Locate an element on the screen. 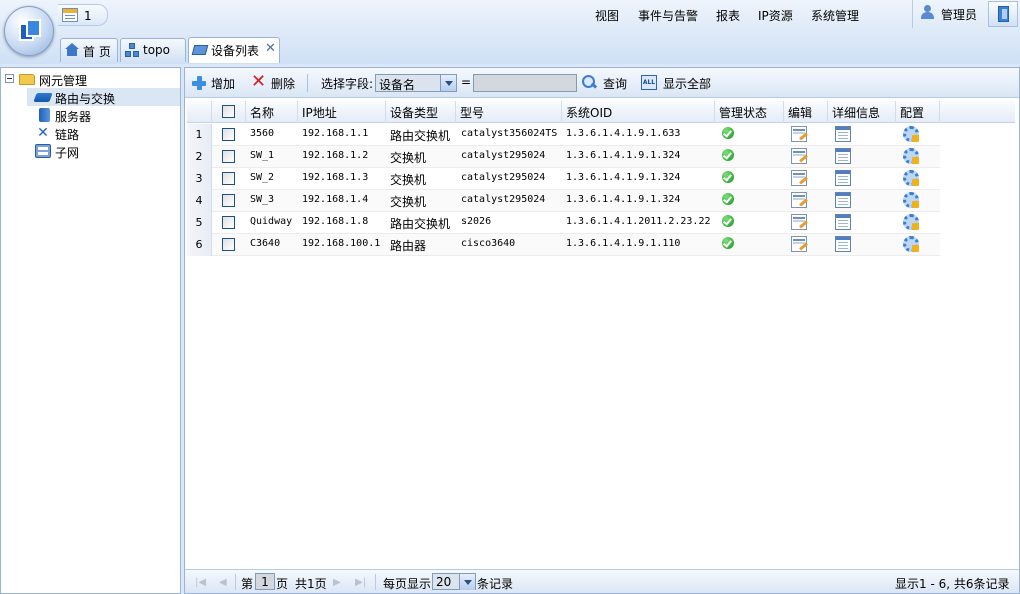 The height and width of the screenshot is (594, 1020). add-button: 增加 is located at coordinates (223, 83).